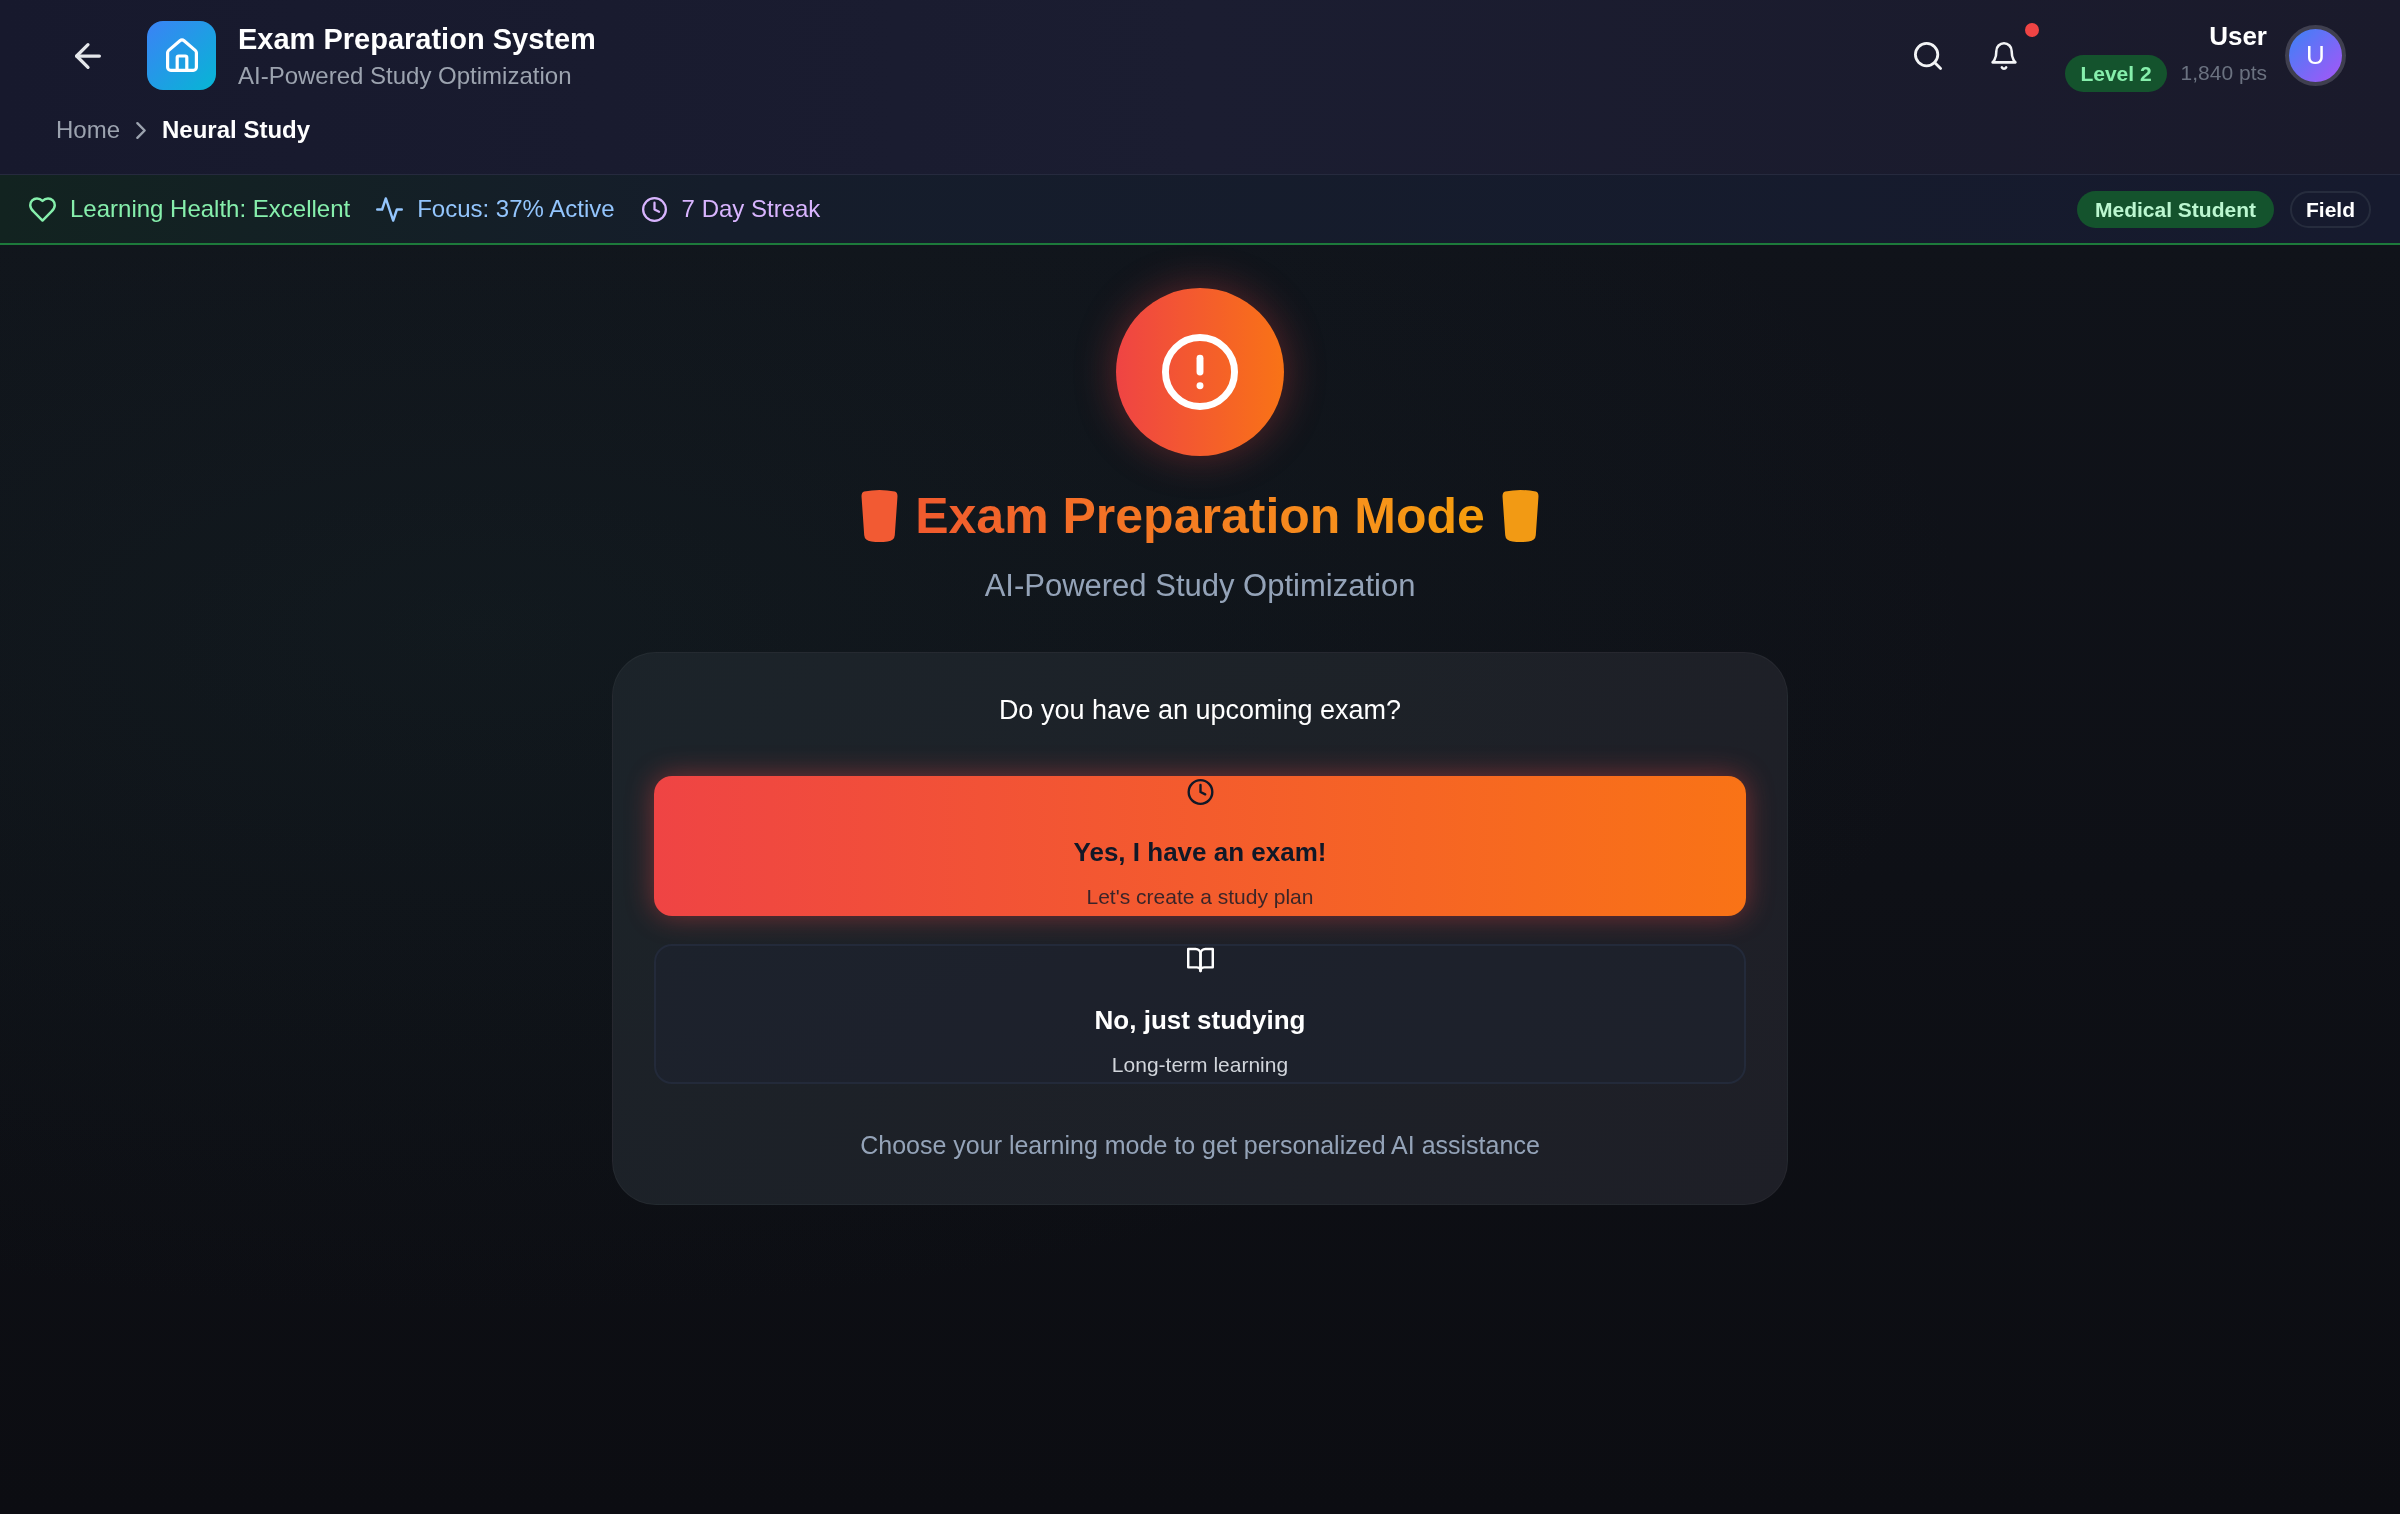 Image resolution: width=2400 pixels, height=1514 pixels. Describe the element at coordinates (1200, 960) in the screenshot. I see `book-icon` at that location.